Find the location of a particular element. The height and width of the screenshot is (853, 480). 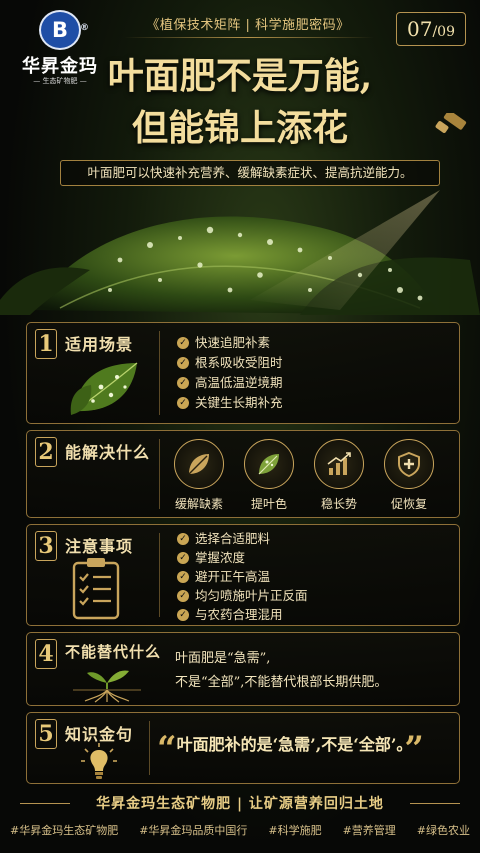

checklist-clipboard-icon is located at coordinates (96, 589).